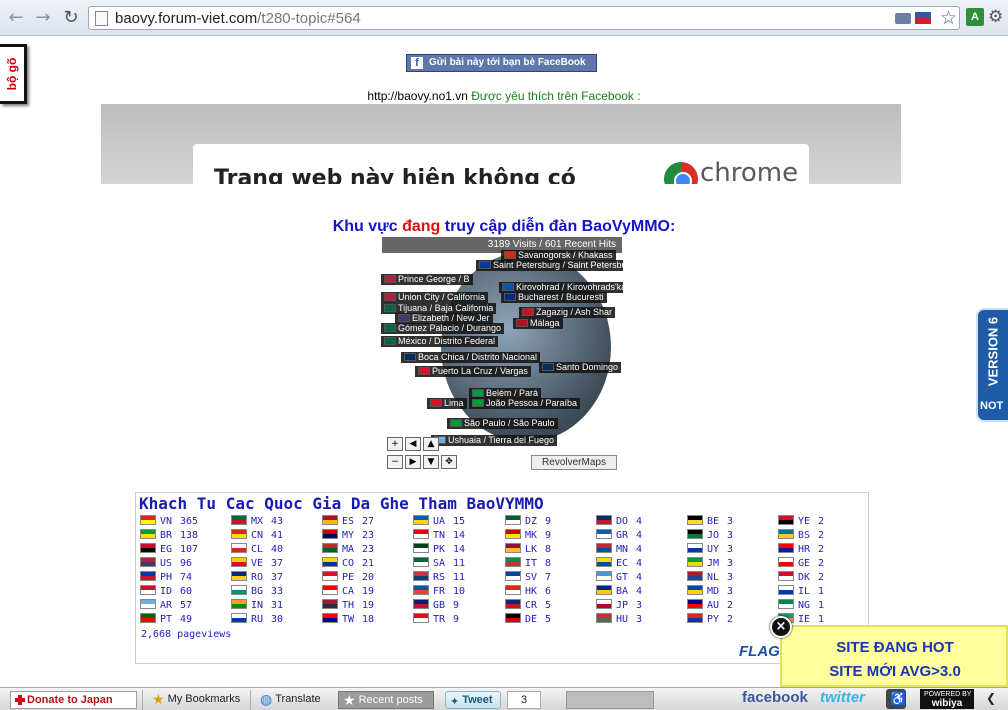 This screenshot has width=1008, height=710. I want to click on country-entry: CN 41, so click(257, 535).